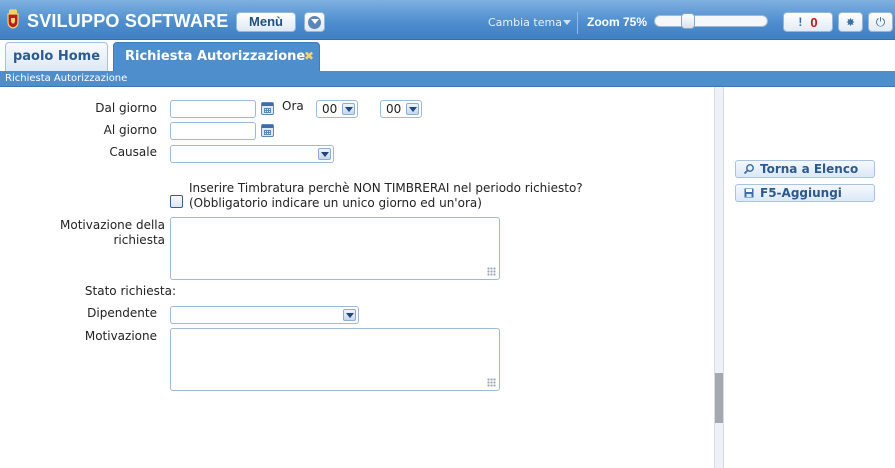 The height and width of the screenshot is (468, 895). I want to click on power-icon: ⏻, so click(880, 21).